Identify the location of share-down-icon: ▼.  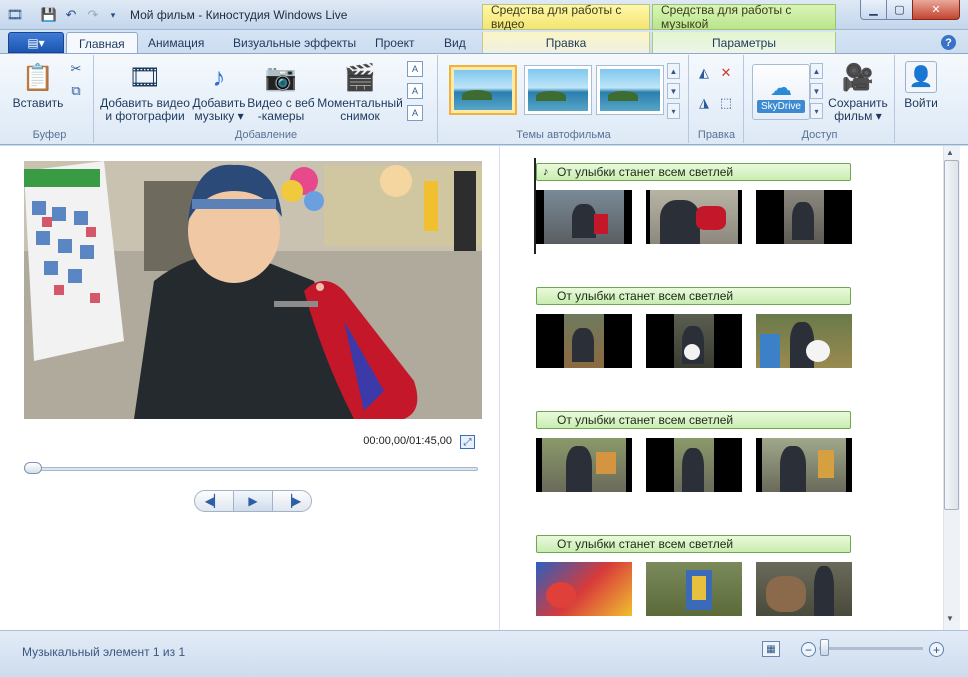
(816, 91).